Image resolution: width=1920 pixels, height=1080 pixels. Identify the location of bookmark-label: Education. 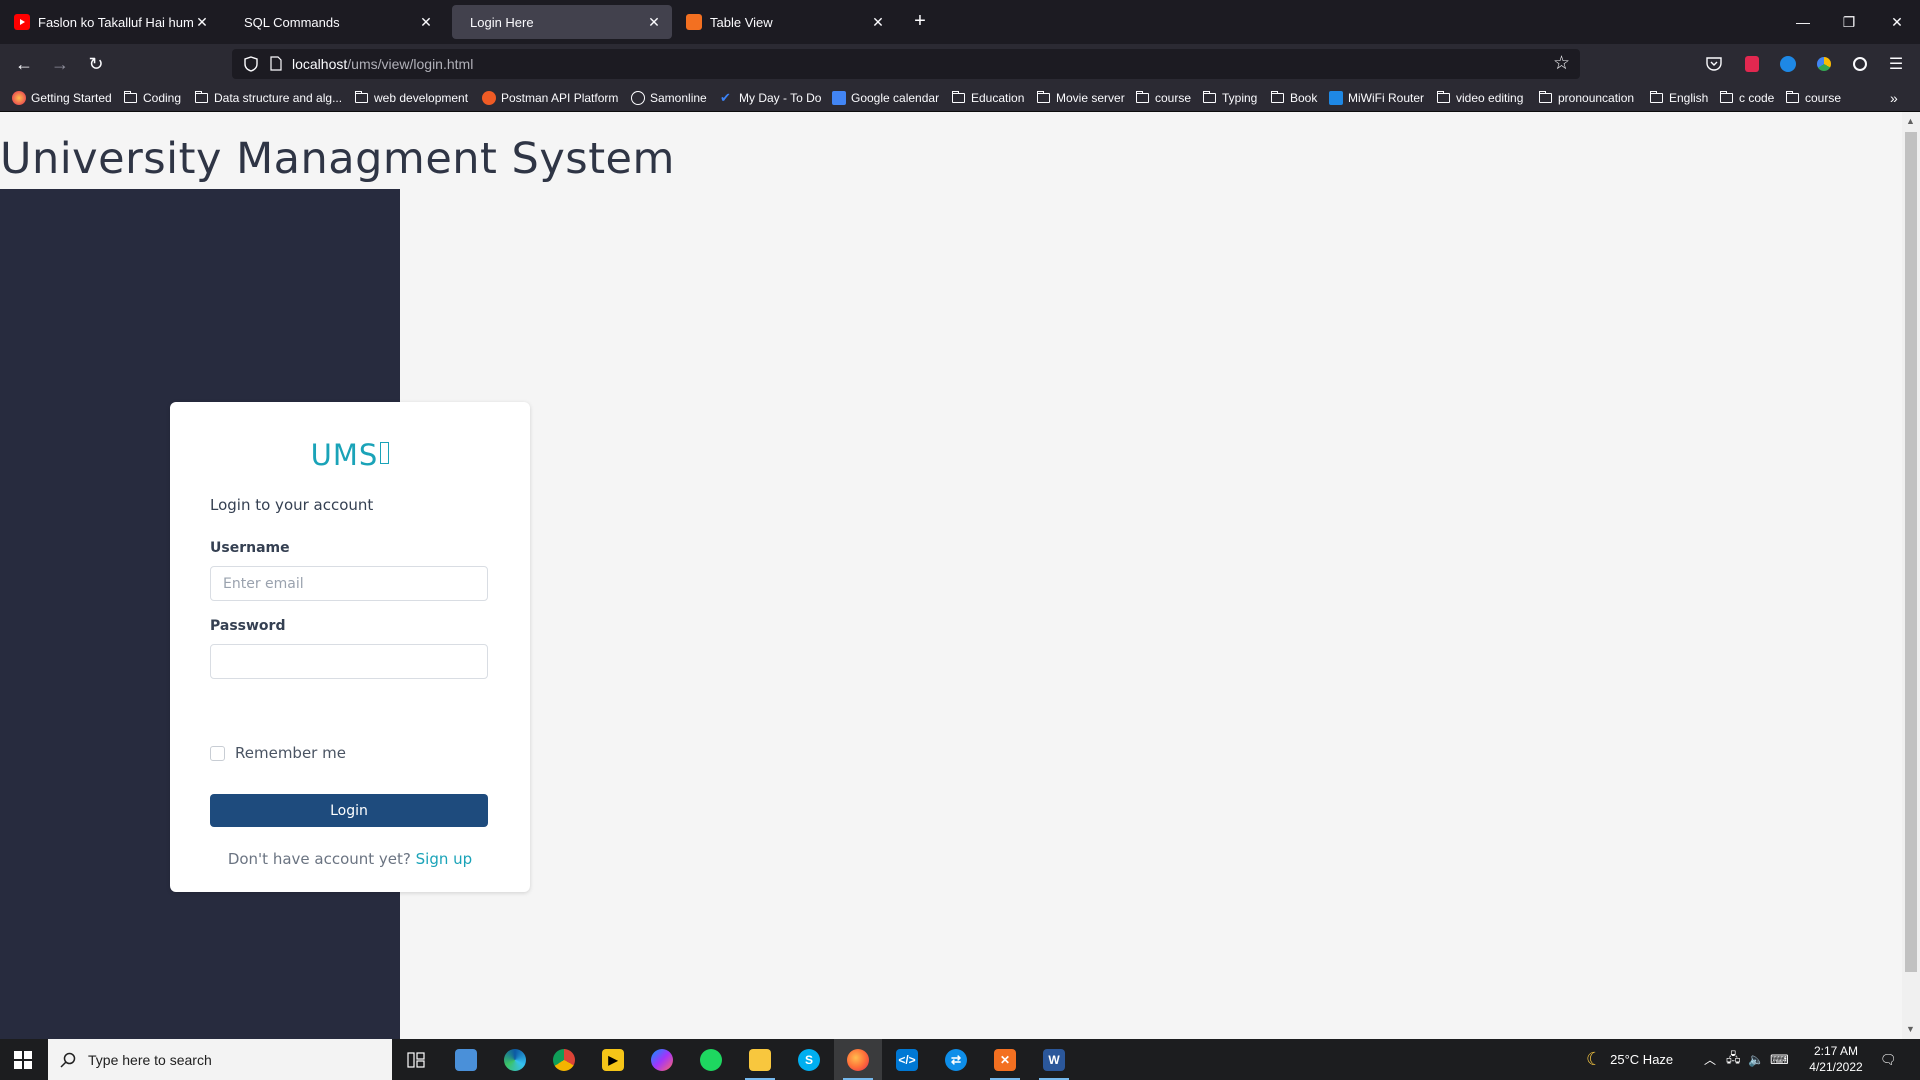
(998, 98).